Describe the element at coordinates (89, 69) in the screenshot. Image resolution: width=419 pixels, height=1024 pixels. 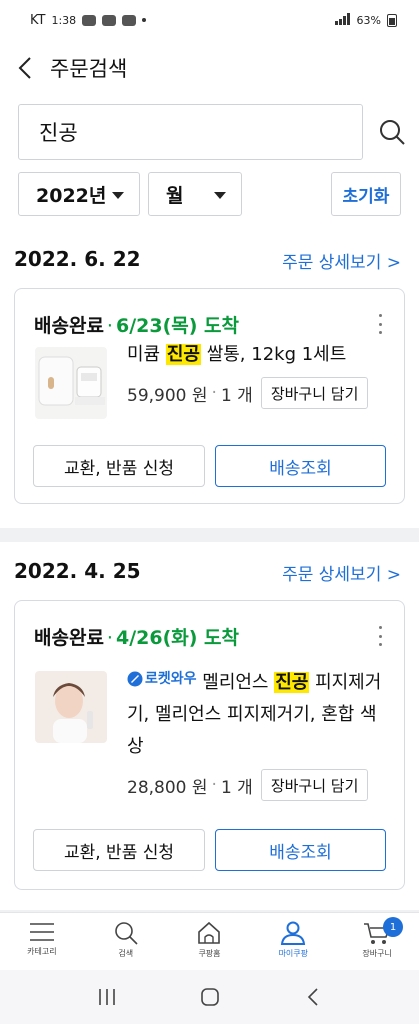
I see `page-title: 주문검색` at that location.